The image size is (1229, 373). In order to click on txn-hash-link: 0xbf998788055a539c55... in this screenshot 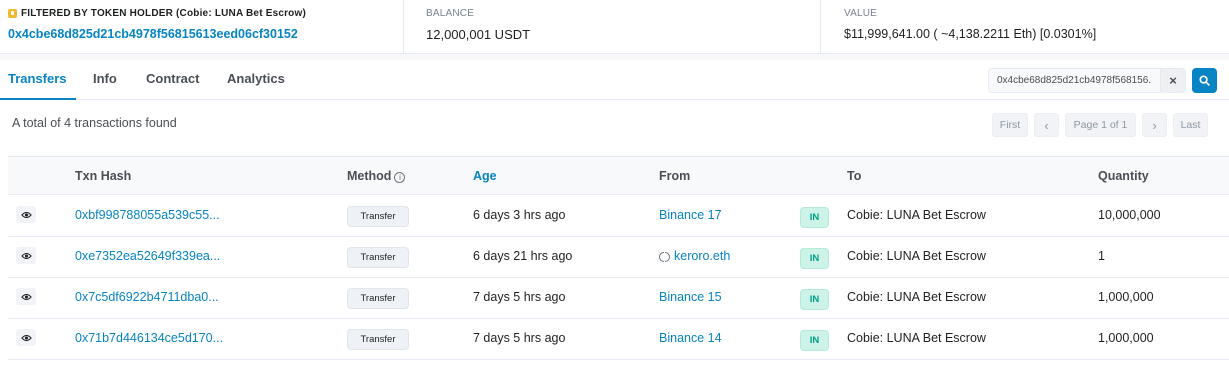, I will do `click(147, 215)`.